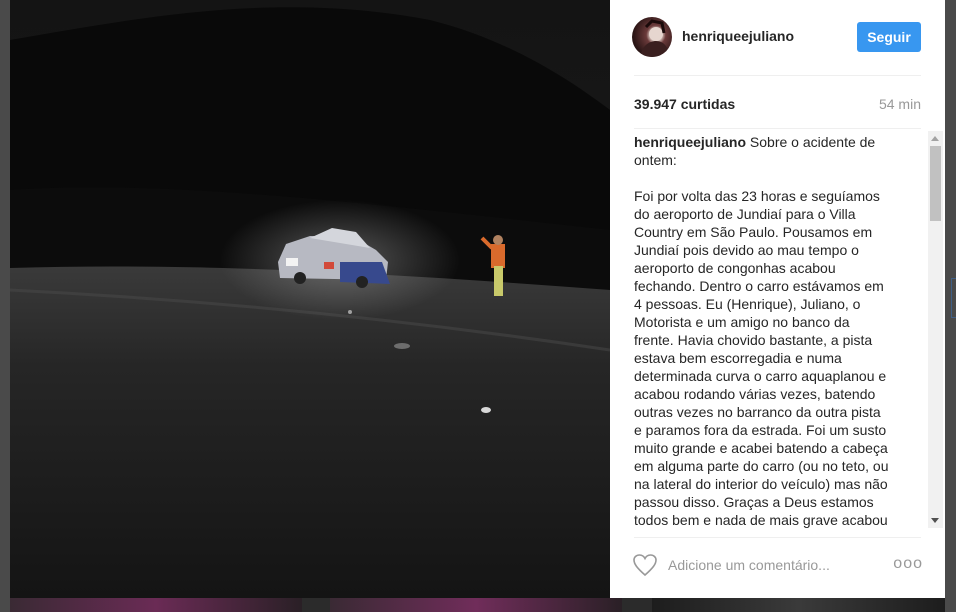  I want to click on scrollbar-thumb, so click(935, 183).